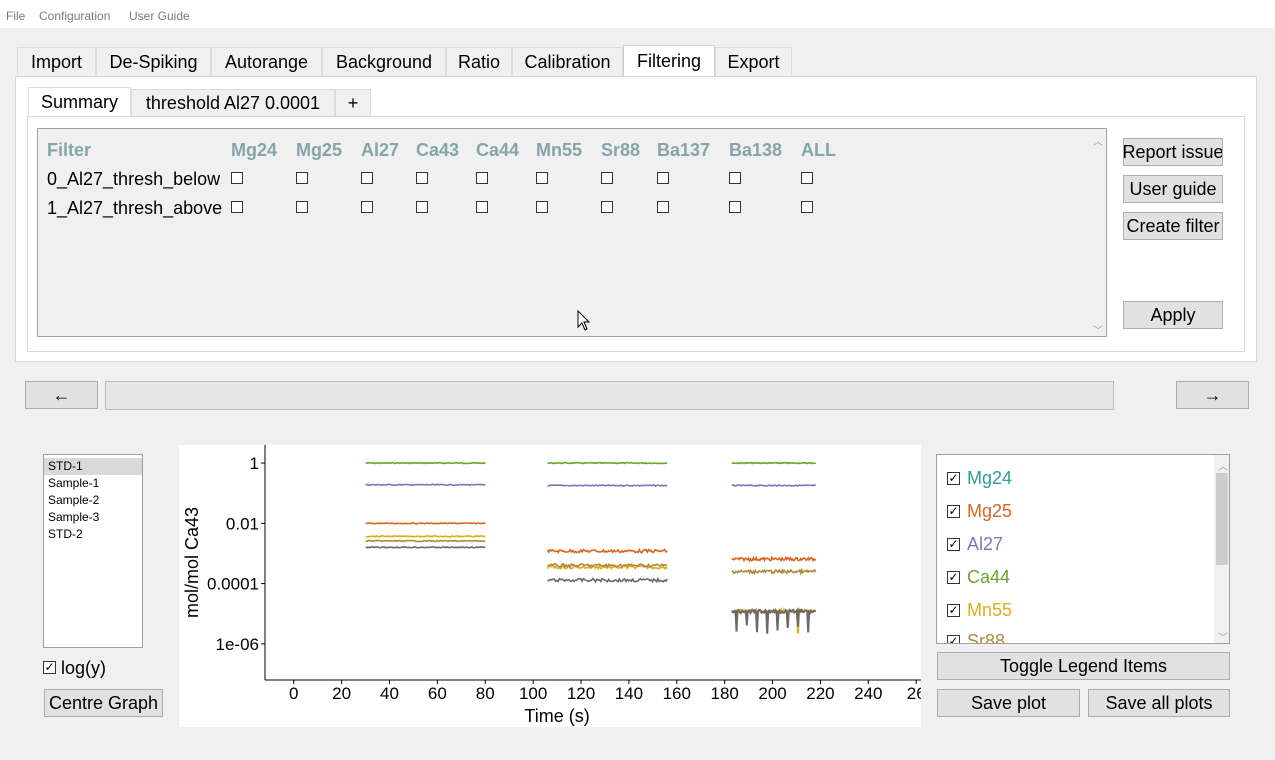 The width and height of the screenshot is (1275, 760). I want to click on header-filter: Filter, so click(69, 150).